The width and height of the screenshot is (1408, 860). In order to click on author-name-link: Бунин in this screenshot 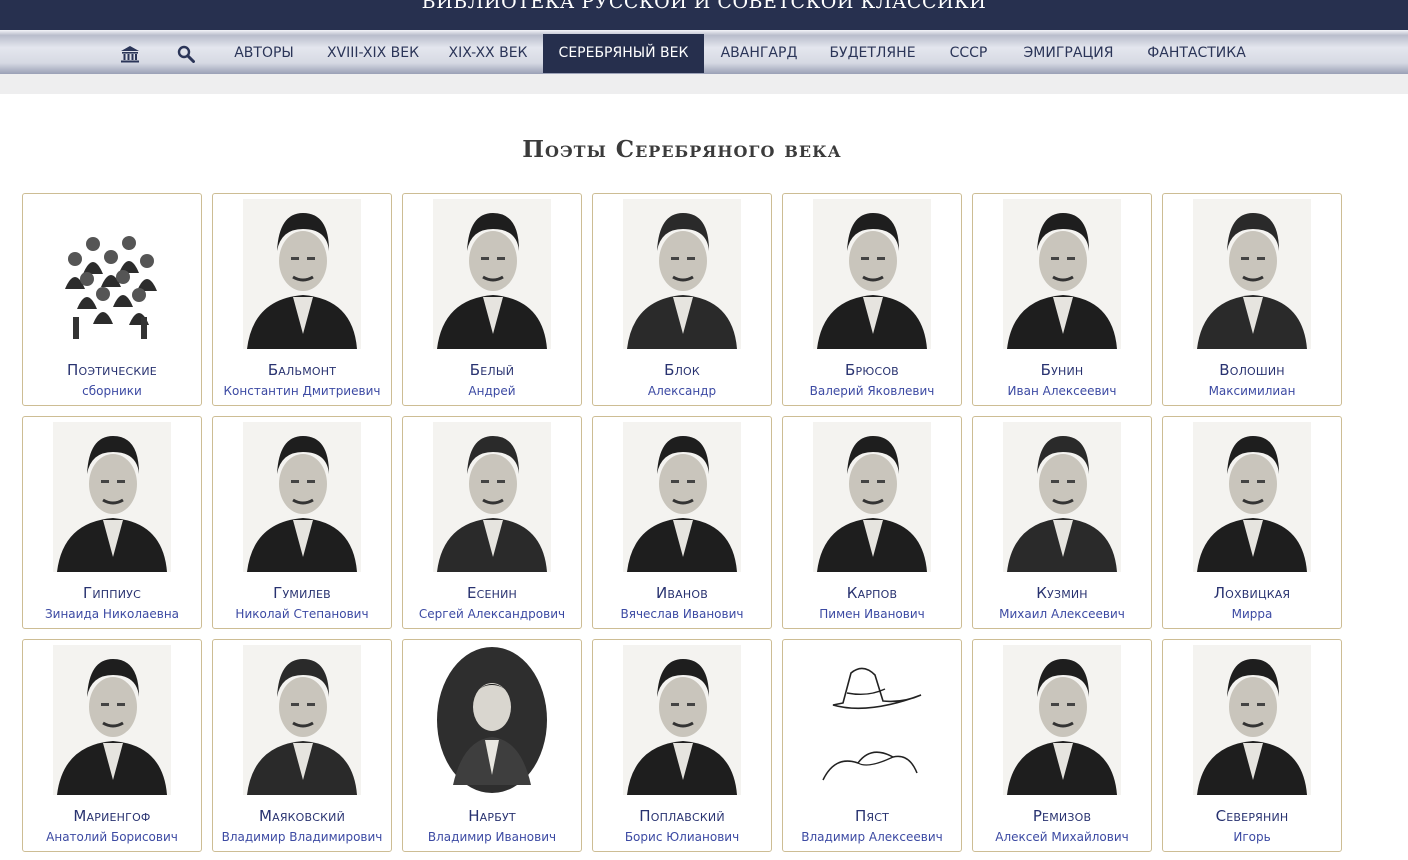, I will do `click(1062, 370)`.